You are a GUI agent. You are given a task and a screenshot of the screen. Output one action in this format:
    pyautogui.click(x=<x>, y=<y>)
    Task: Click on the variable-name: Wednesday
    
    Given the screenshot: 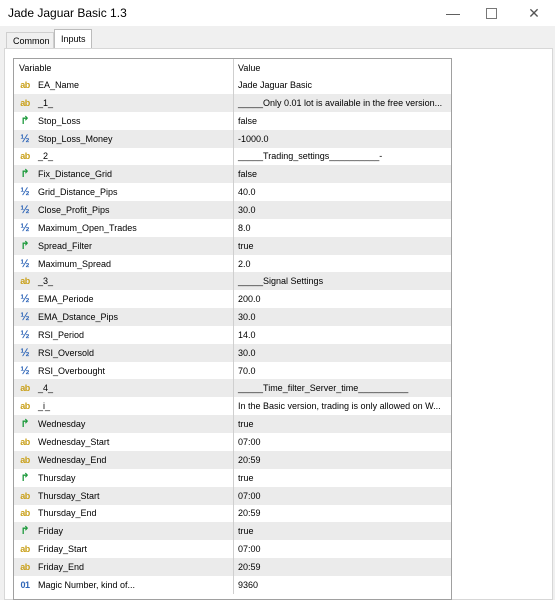 What is the action you would take?
    pyautogui.click(x=62, y=424)
    